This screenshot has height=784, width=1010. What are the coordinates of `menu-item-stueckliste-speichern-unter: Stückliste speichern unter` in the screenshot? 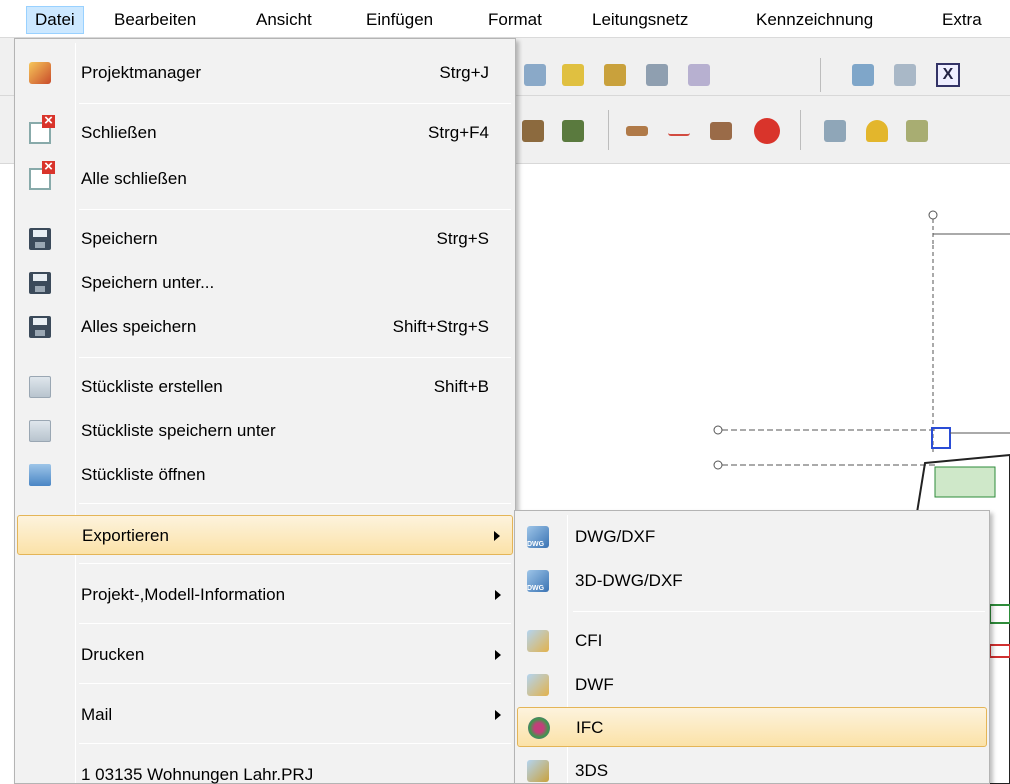 It's located at (265, 431).